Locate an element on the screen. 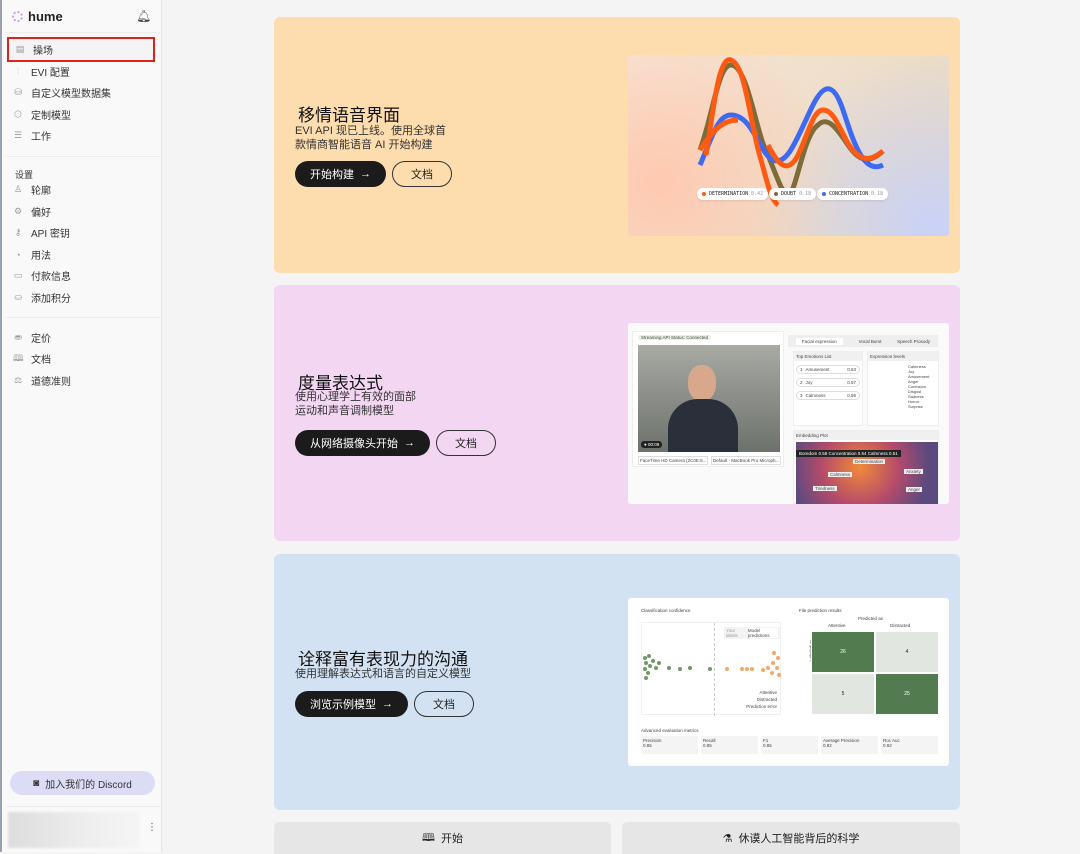 This screenshot has width=1080, height=854. sidebar-item-ethics: ⚖ 道德准则 is located at coordinates (81, 380).